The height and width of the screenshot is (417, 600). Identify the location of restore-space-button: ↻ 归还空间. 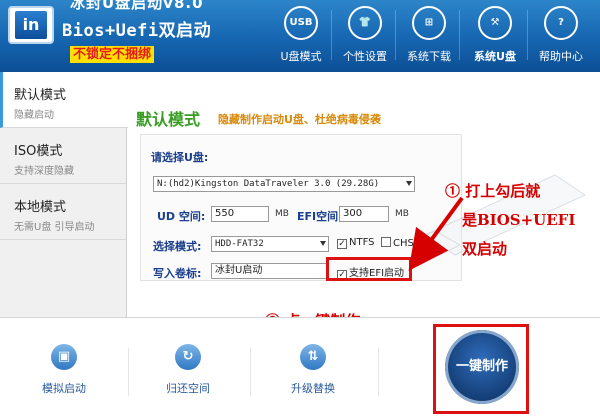
(188, 370).